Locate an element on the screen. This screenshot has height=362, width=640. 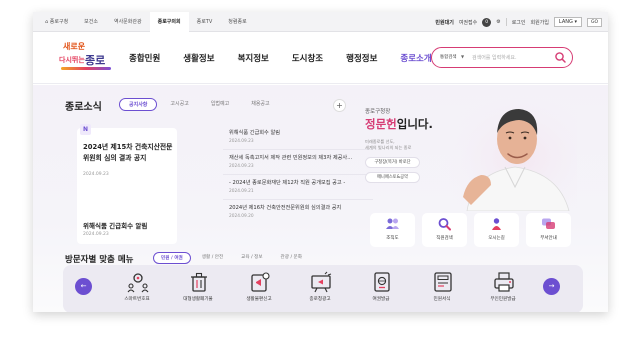
featured-title: 2024년 제15차 건축지산전문위원회 심의 결과 공지 is located at coordinates (128, 153).